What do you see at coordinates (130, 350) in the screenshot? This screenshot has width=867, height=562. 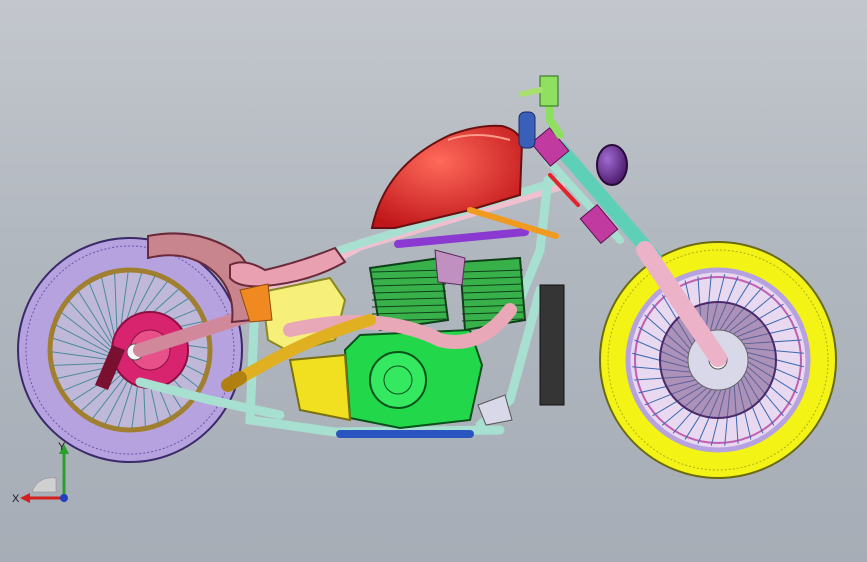 I see `rear-wheel` at bounding box center [130, 350].